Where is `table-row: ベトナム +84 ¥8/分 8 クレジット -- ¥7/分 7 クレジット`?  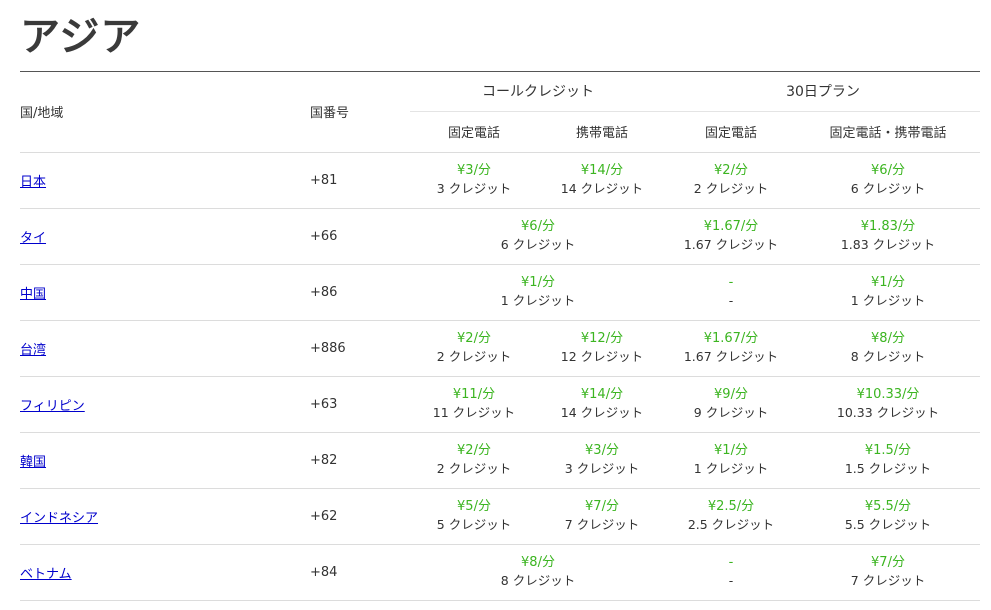
table-row: ベトナム +84 ¥8/分 8 クレジット -- ¥7/分 7 クレジット is located at coordinates (500, 572).